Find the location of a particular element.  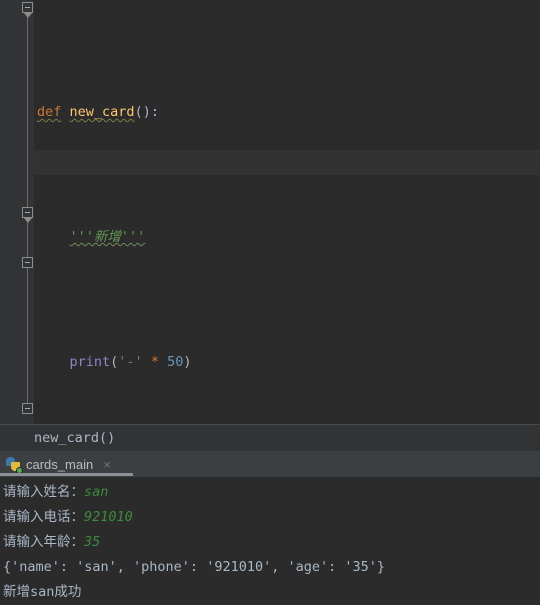

console-prompt-3: 请输入年龄： is located at coordinates (43, 542).